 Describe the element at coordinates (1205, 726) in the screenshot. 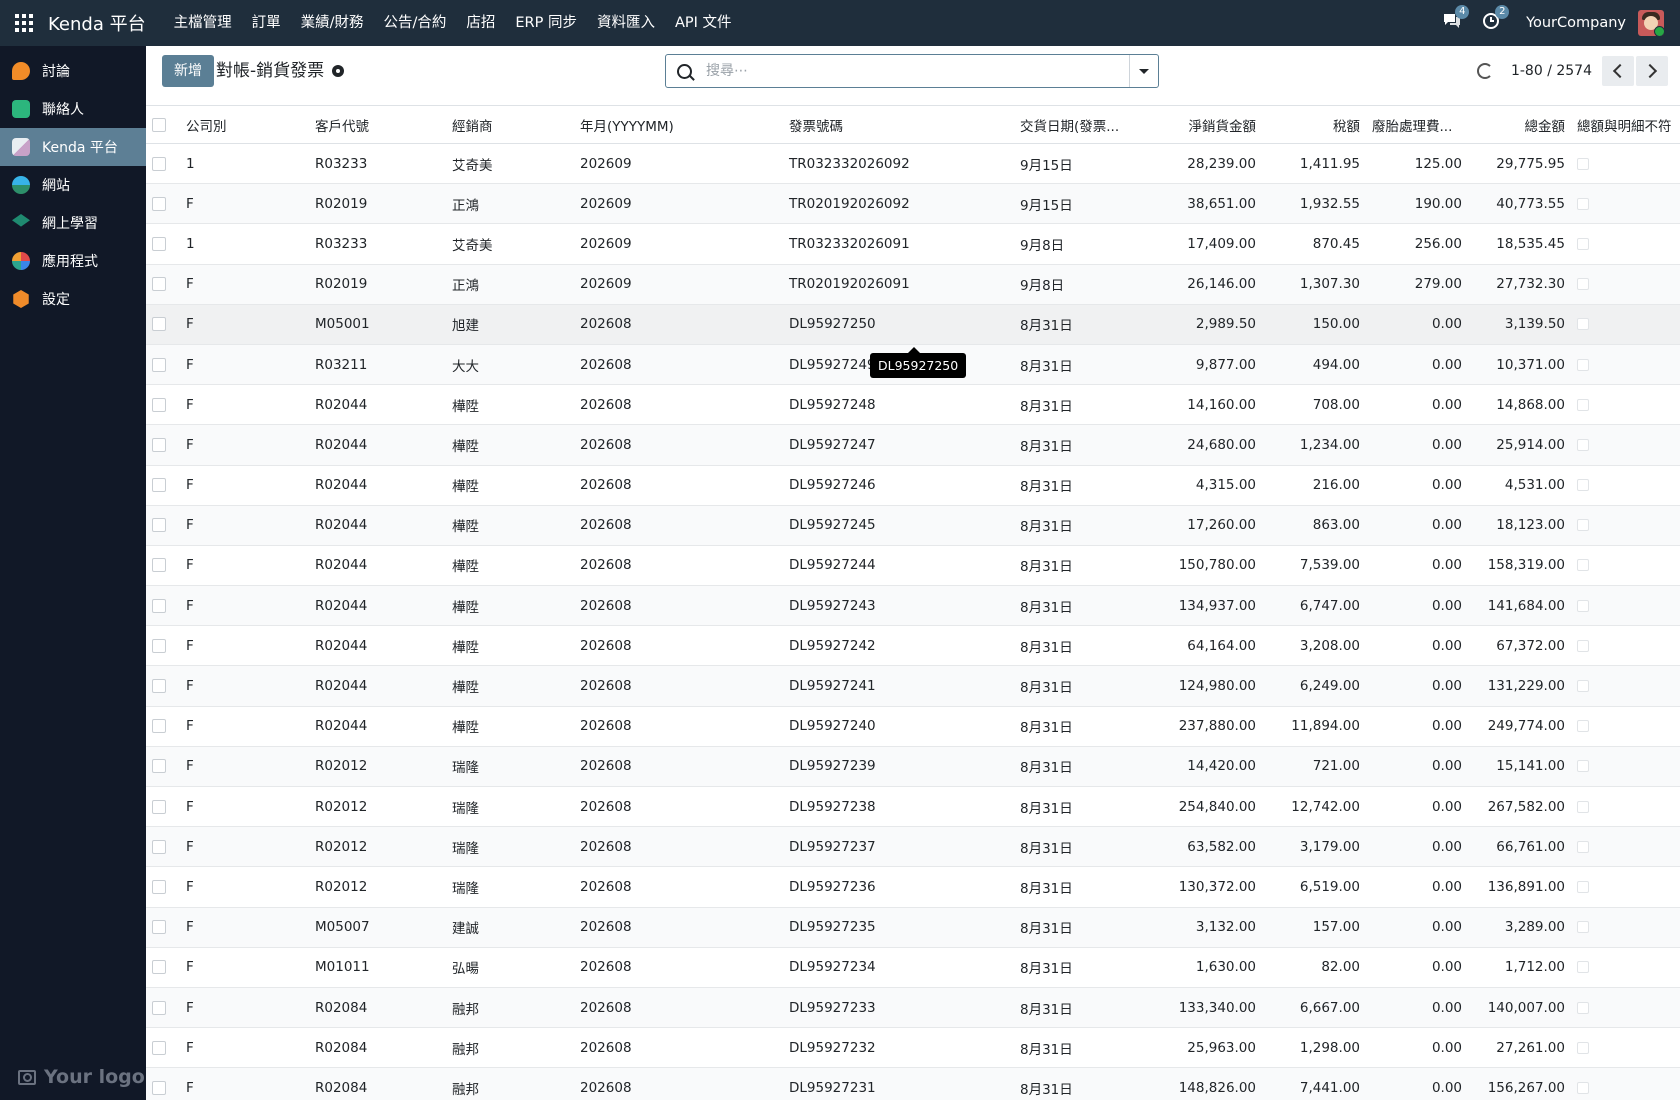

I see `cell-net-sales: 237,880.00` at that location.